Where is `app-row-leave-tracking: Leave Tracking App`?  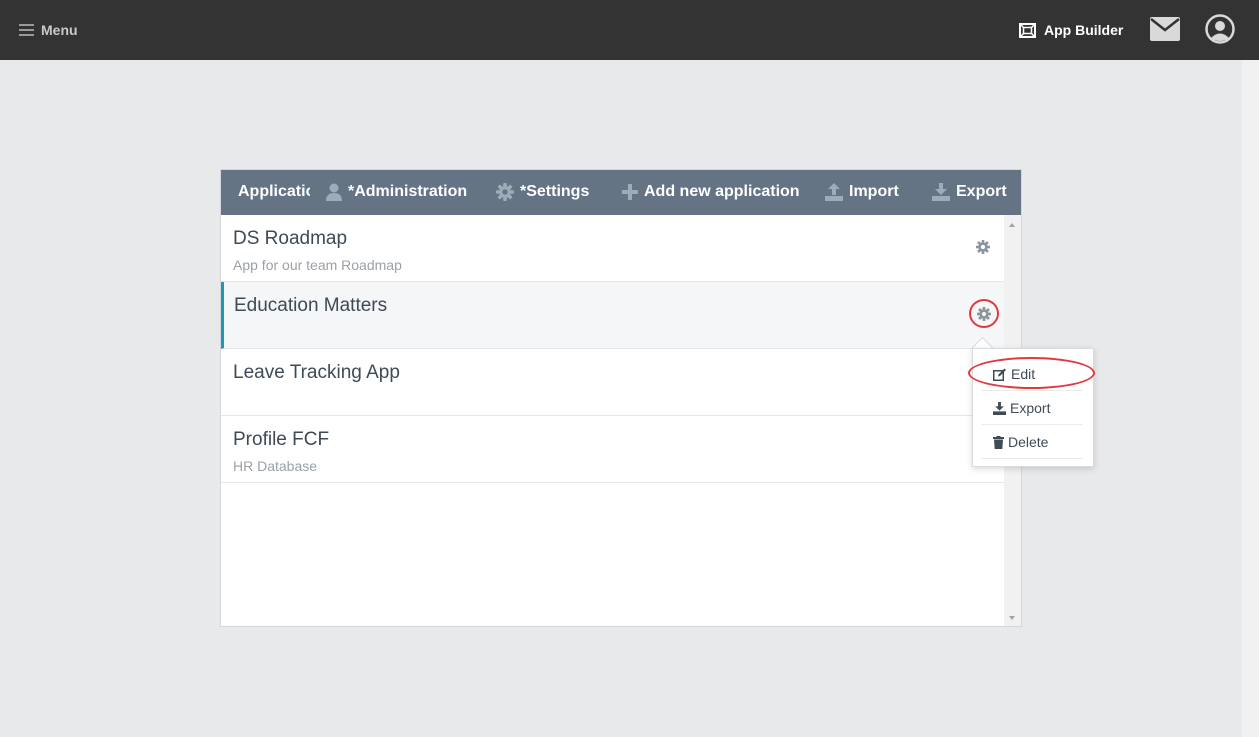
app-row-leave-tracking: Leave Tracking App is located at coordinates (612, 382).